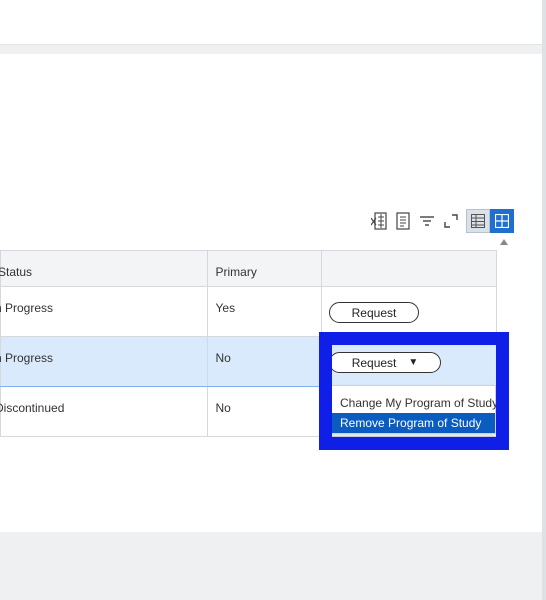 This screenshot has width=546, height=600. I want to click on column-header-status: Status, so click(104, 268).